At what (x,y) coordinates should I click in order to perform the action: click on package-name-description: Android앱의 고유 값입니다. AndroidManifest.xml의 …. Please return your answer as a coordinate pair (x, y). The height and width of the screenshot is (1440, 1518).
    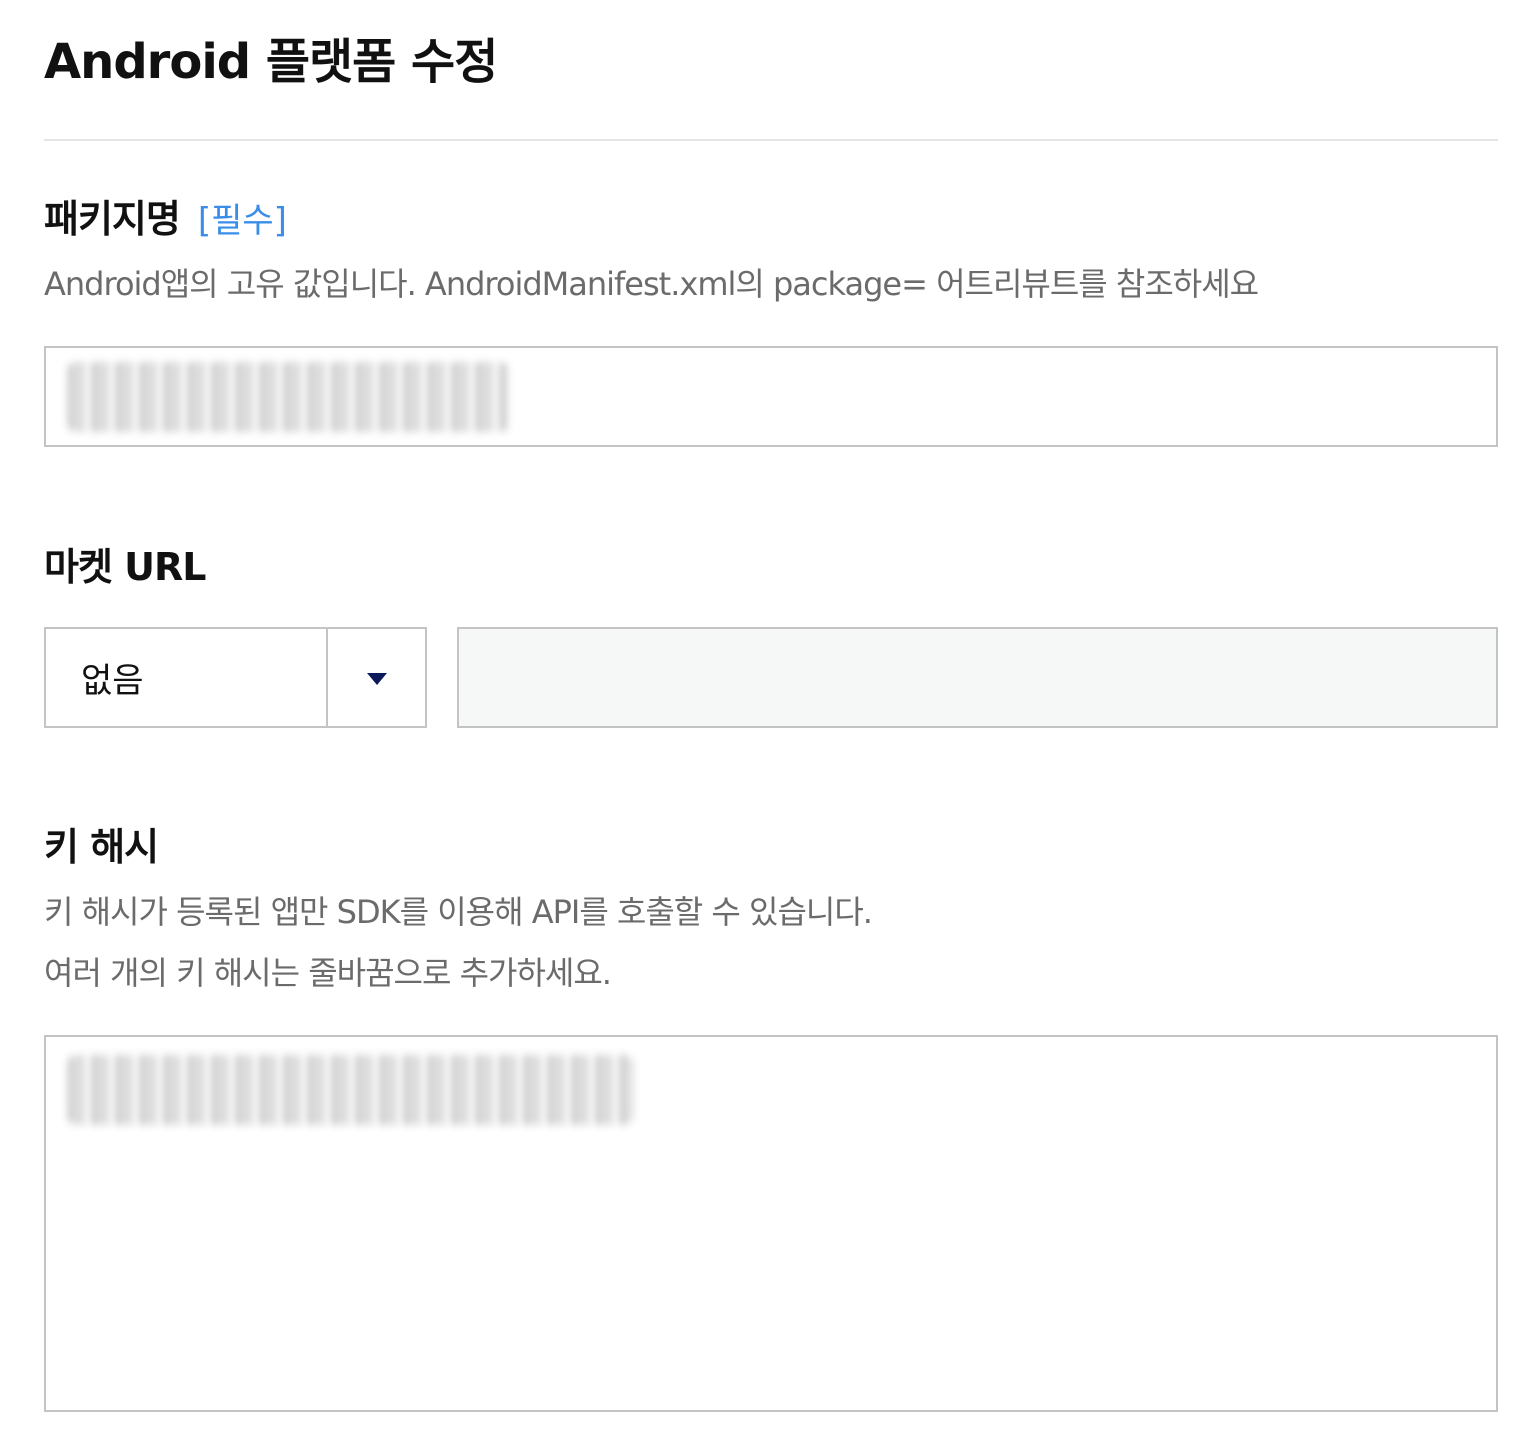
    Looking at the image, I should click on (651, 284).